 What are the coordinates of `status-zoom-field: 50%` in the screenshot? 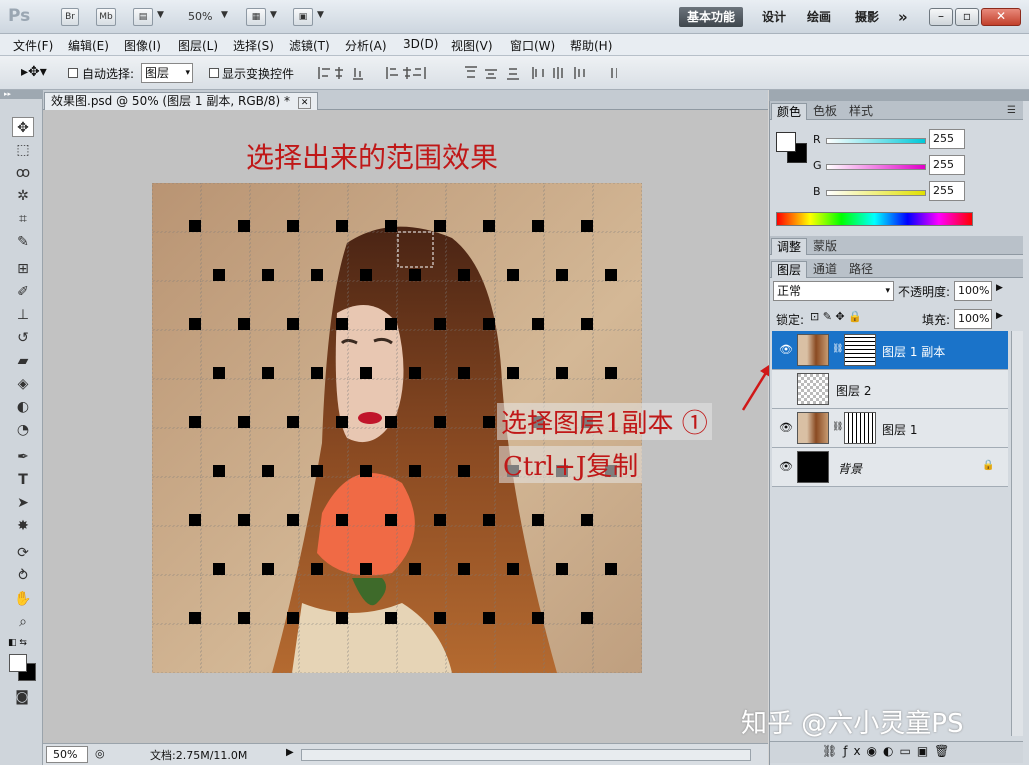 It's located at (67, 754).